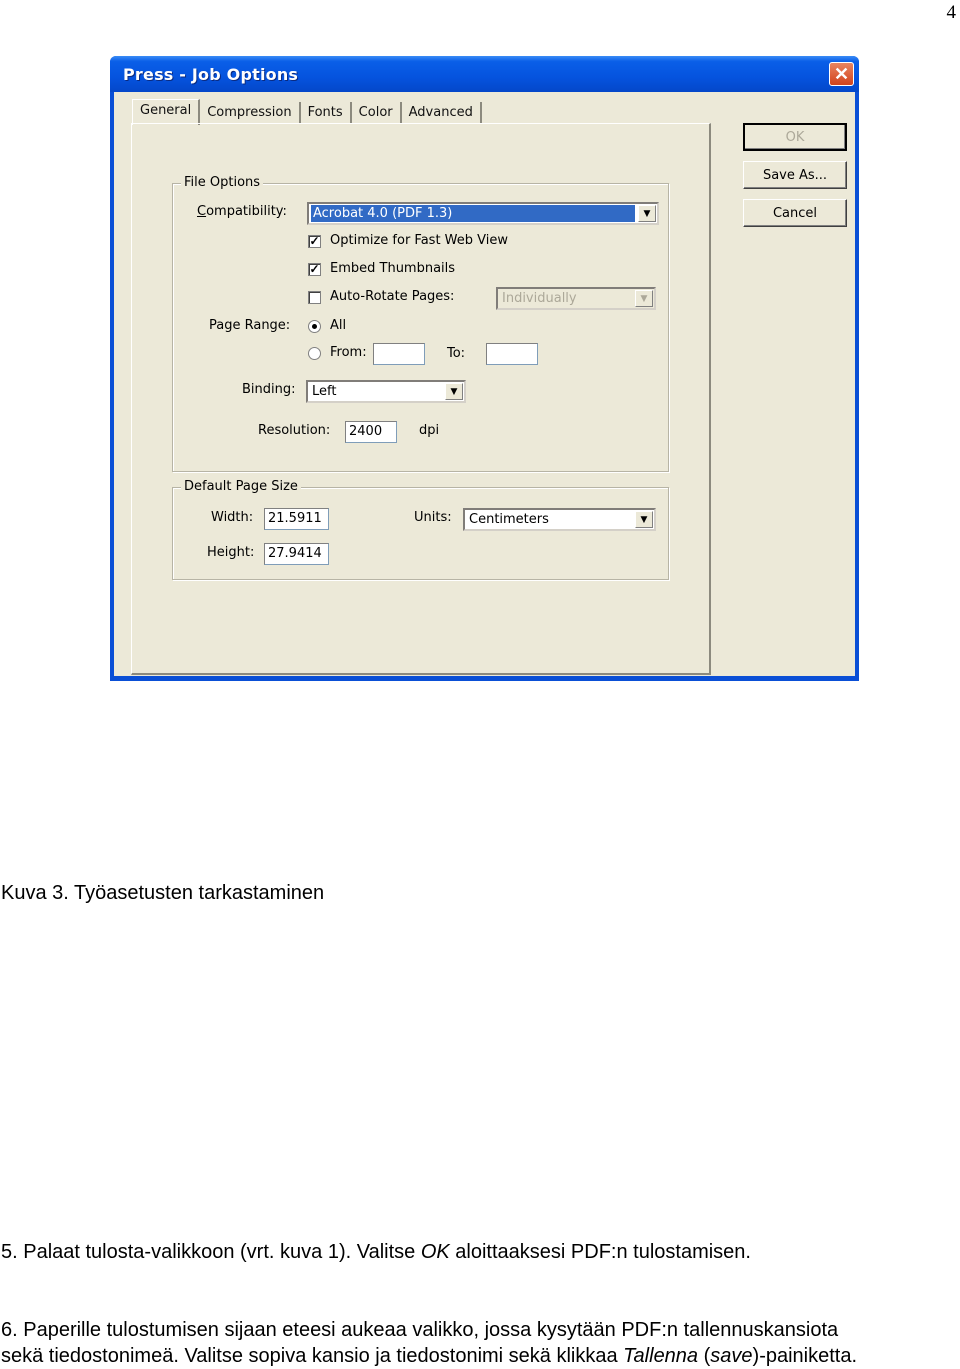 This screenshot has width=960, height=1369. I want to click on units-label: Units:, so click(433, 517).